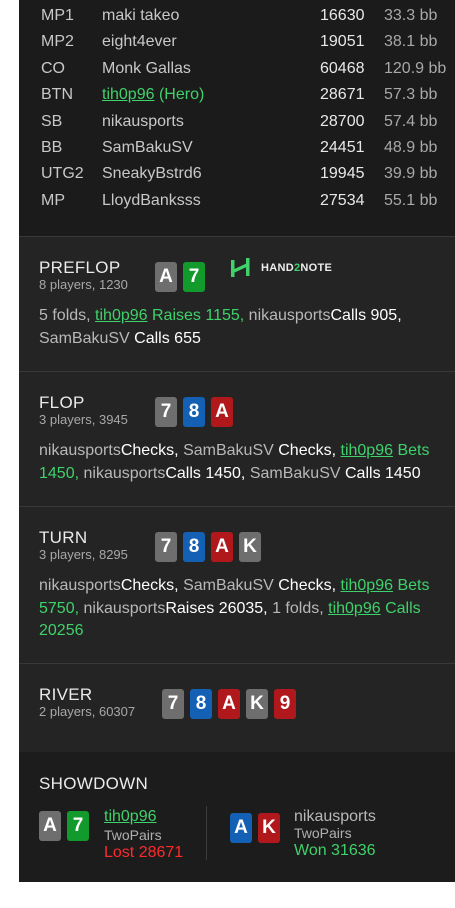 Image resolution: width=455 pixels, height=908 pixels. What do you see at coordinates (167, 338) in the screenshot?
I see `action-call: Calls 655` at bounding box center [167, 338].